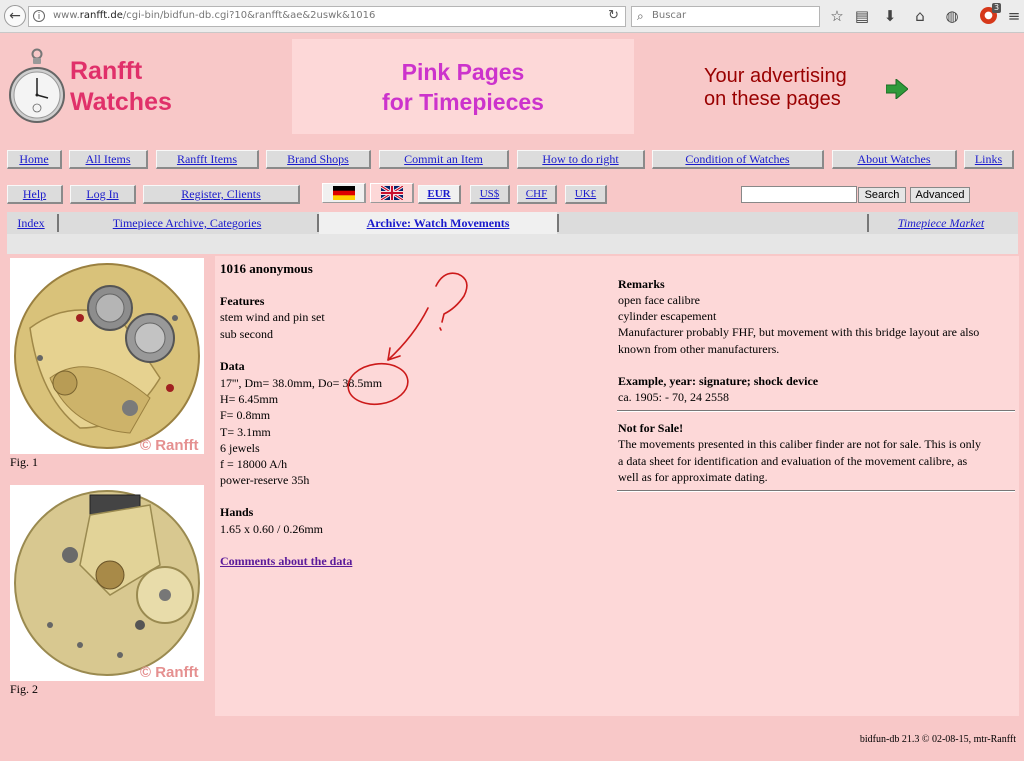  What do you see at coordinates (207, 159) in the screenshot?
I see `nav-ranfft-items-button: Ranfft Items` at bounding box center [207, 159].